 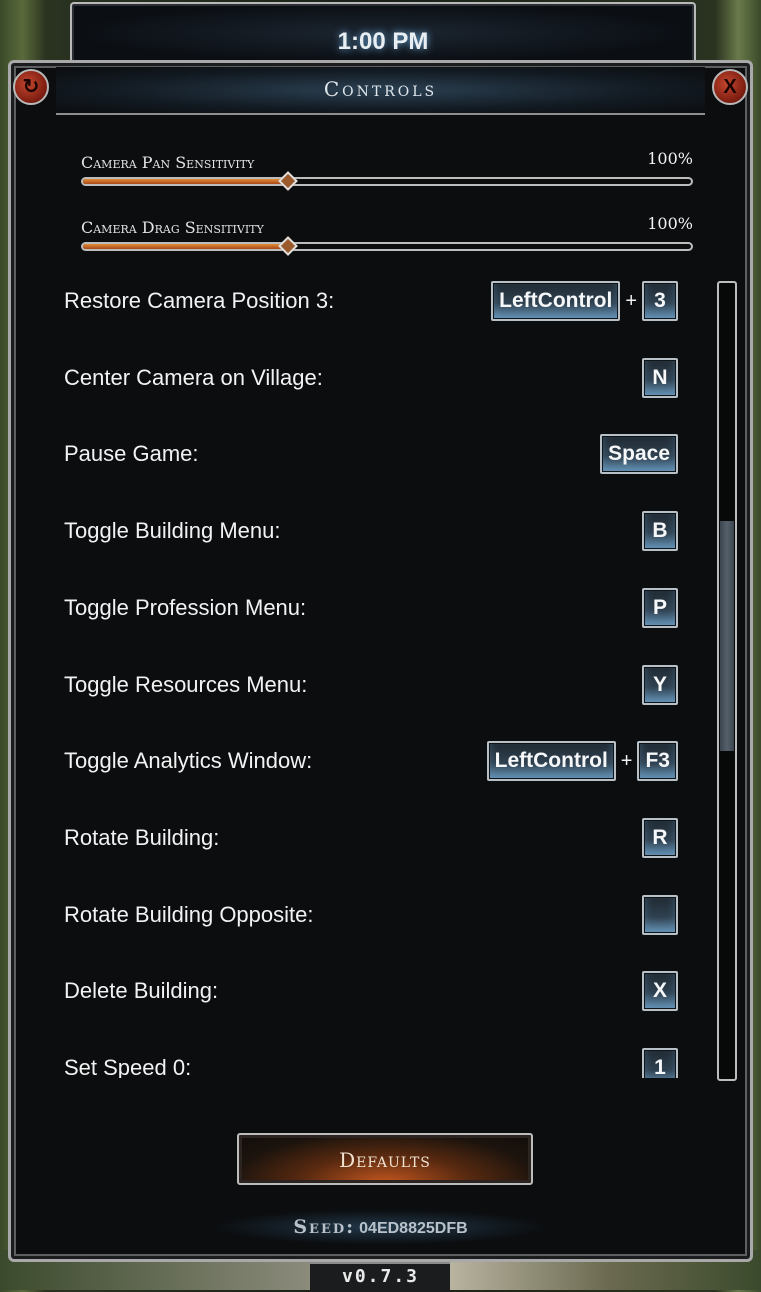 I want to click on undo-icon: ↻, so click(x=31, y=87).